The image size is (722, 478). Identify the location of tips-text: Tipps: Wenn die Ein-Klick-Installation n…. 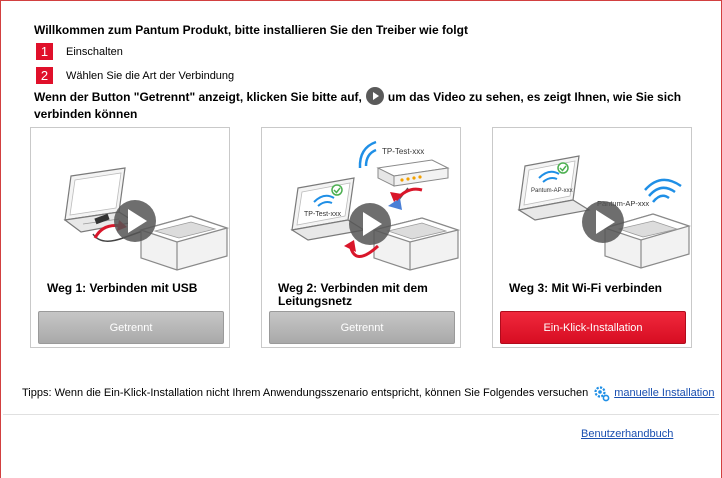
(305, 393).